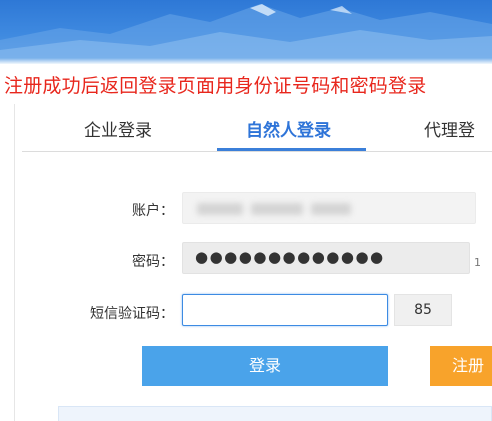  I want to click on tab-individual-login: 自然人登录, so click(288, 128).